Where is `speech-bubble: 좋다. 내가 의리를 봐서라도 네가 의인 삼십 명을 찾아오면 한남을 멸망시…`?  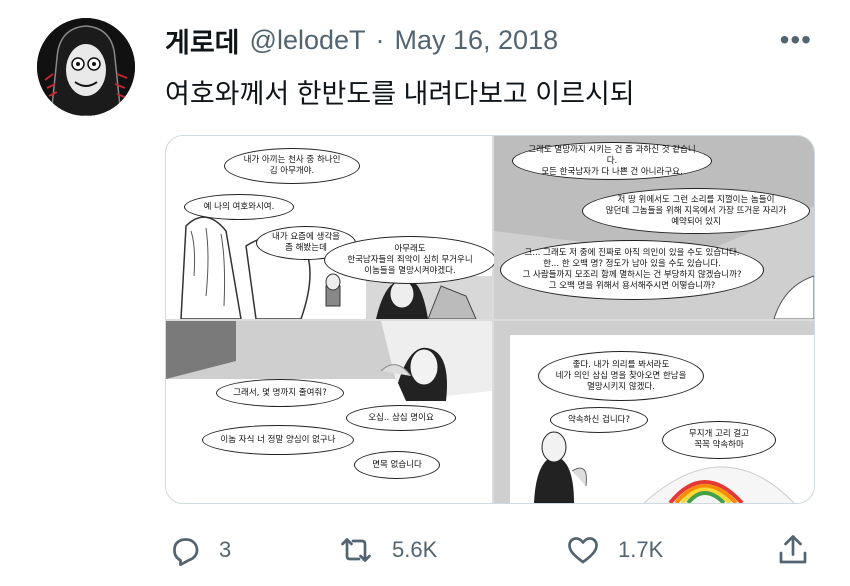
speech-bubble: 좋다. 내가 의리를 봐서라도 네가 의인 삼십 명을 찾아오면 한남을 멸망시… is located at coordinates (621, 376).